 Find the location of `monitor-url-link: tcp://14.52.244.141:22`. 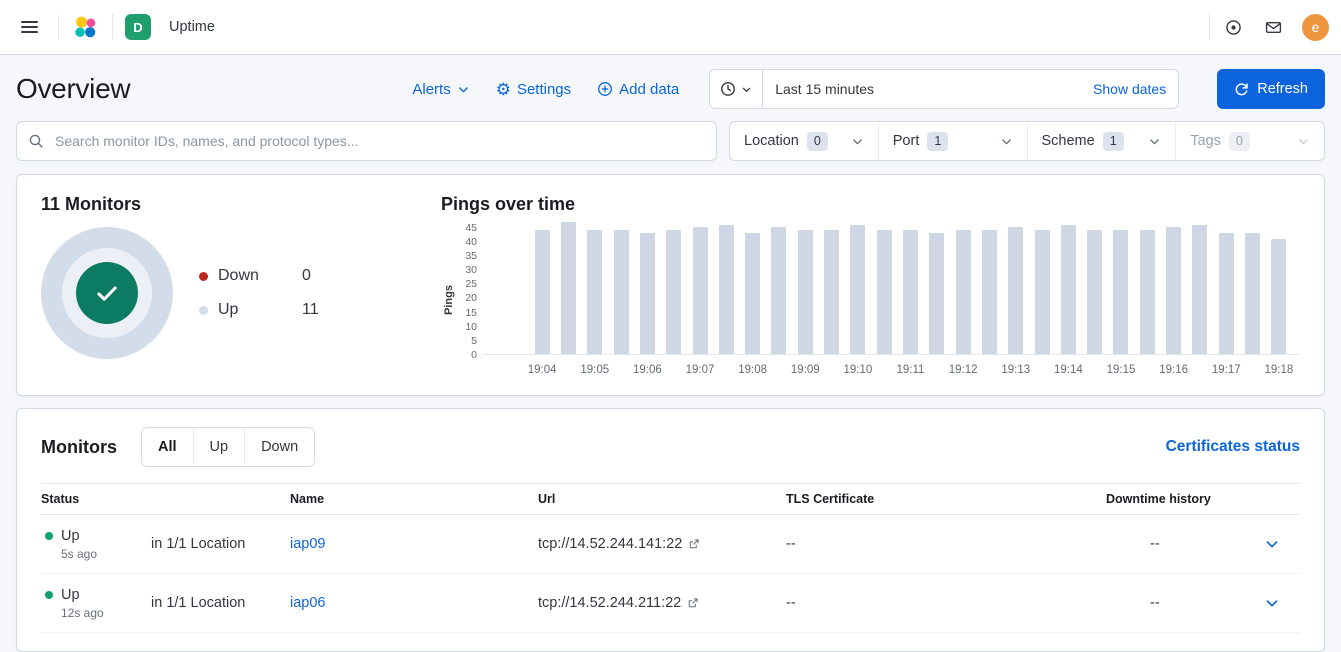

monitor-url-link: tcp://14.52.244.141:22 is located at coordinates (610, 544).